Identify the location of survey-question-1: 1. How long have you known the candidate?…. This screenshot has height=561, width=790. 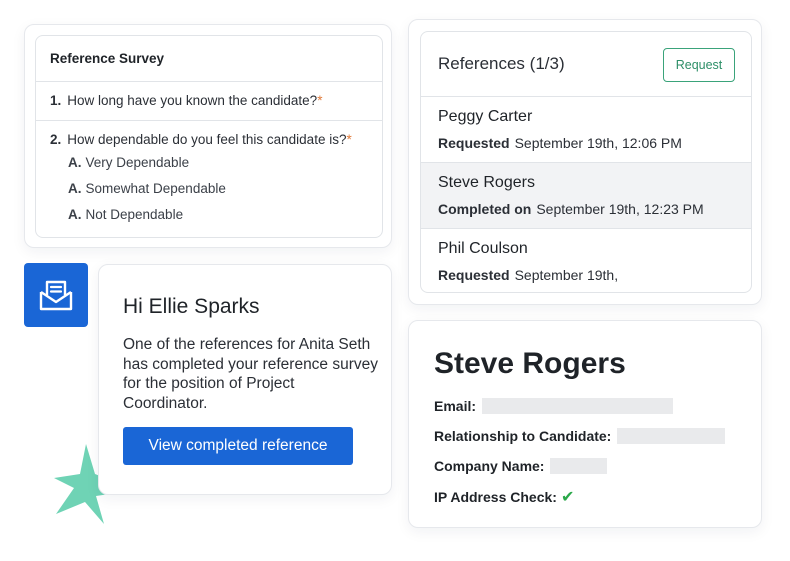
(209, 101).